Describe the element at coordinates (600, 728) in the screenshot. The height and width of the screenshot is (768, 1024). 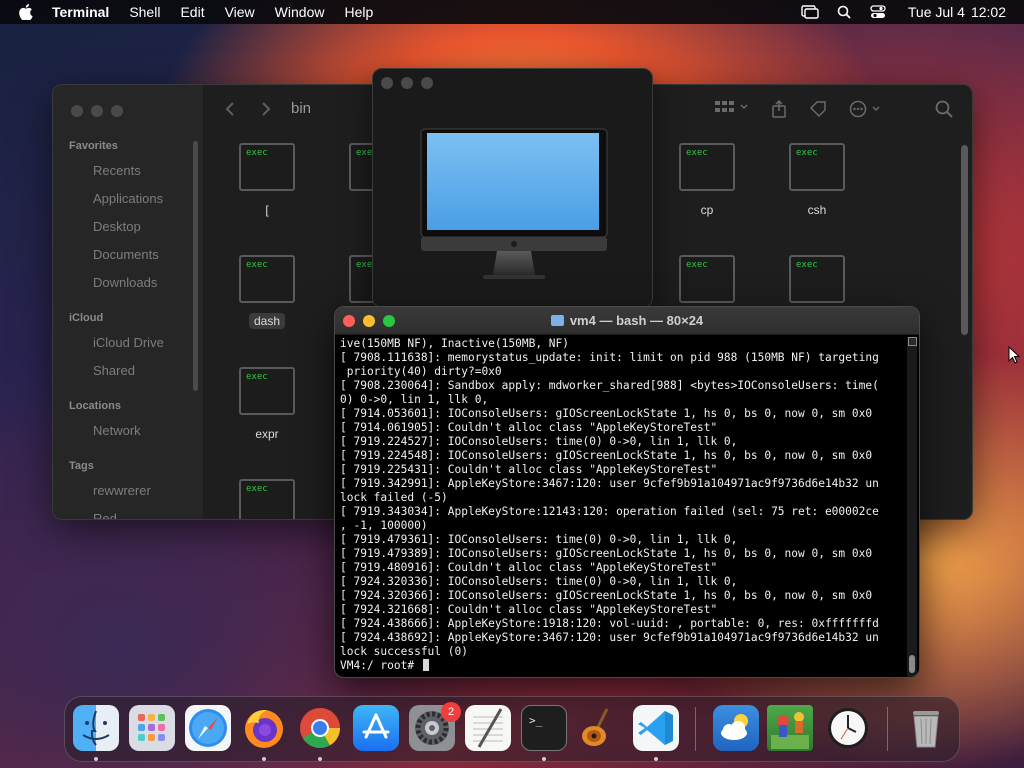
I see `garageband-icon` at that location.